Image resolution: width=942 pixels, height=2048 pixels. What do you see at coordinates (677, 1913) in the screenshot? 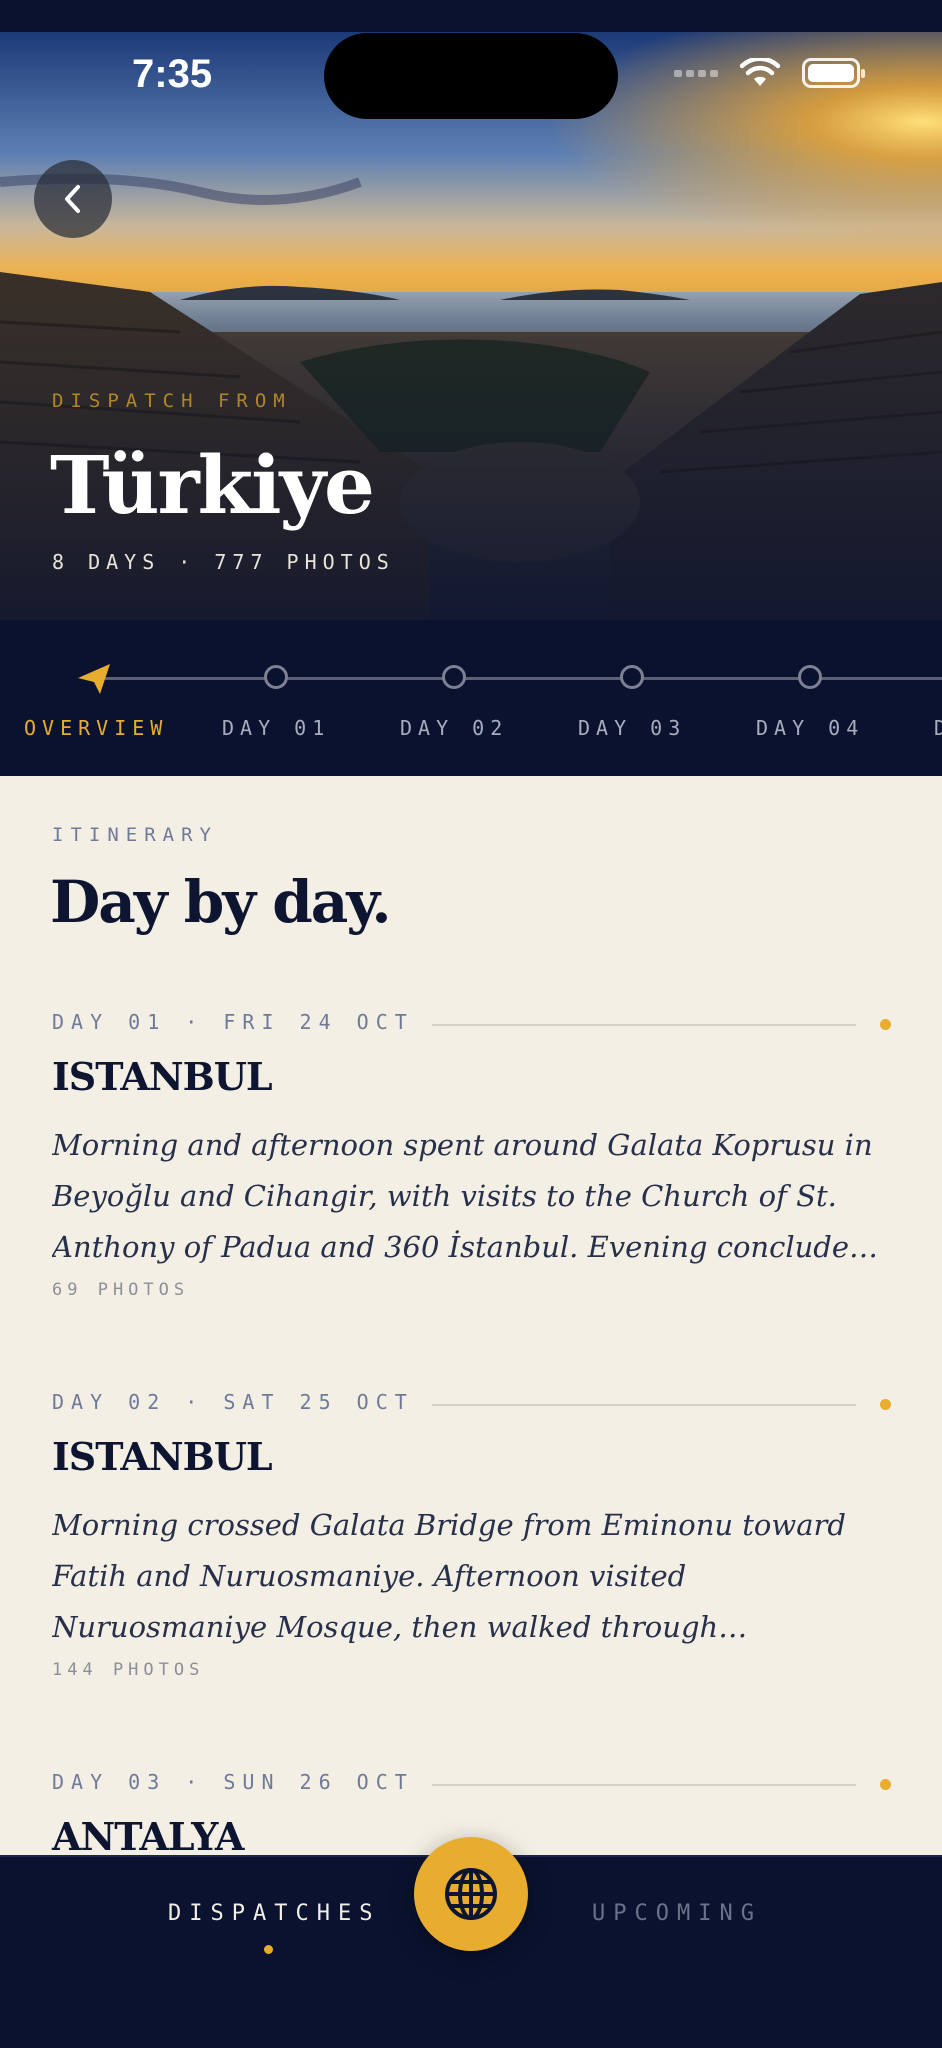
I see `tab-upcoming: UPCOMING` at bounding box center [677, 1913].